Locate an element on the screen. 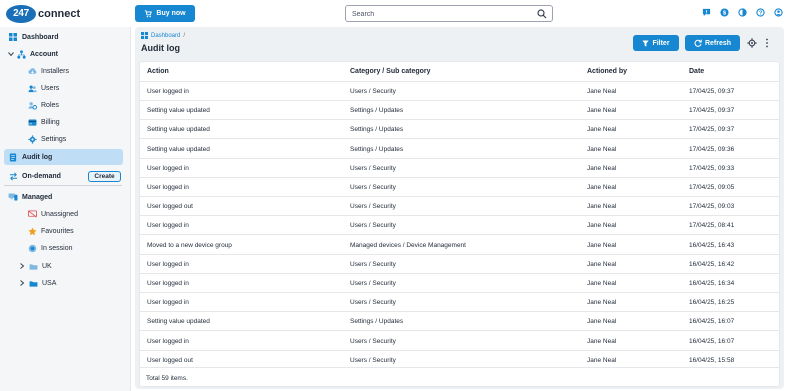  more-options-button is located at coordinates (767, 44).